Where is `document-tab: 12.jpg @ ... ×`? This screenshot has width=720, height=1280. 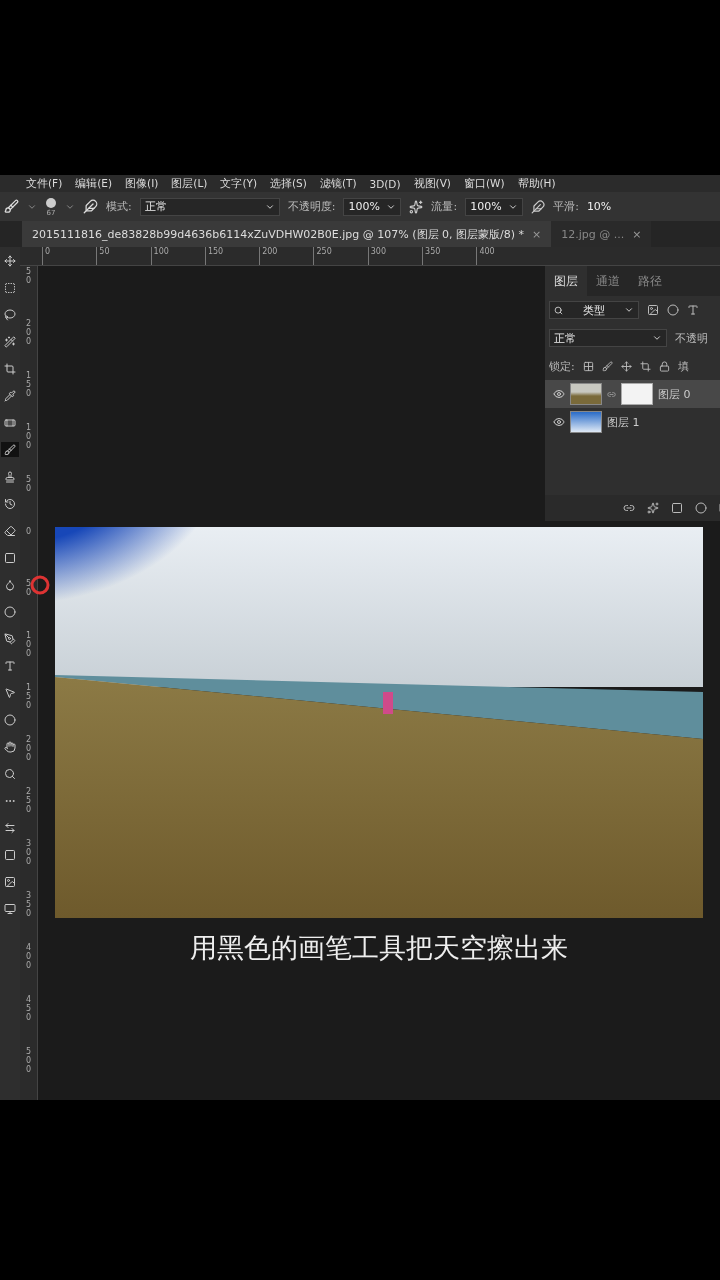
document-tab: 12.jpg @ ... × is located at coordinates (601, 234).